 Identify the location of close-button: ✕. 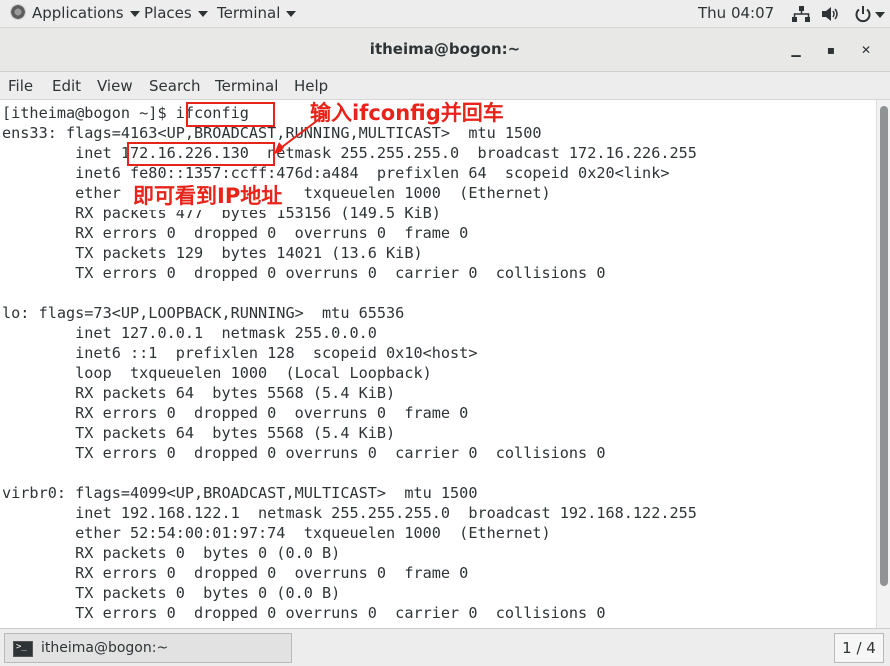
(866, 50).